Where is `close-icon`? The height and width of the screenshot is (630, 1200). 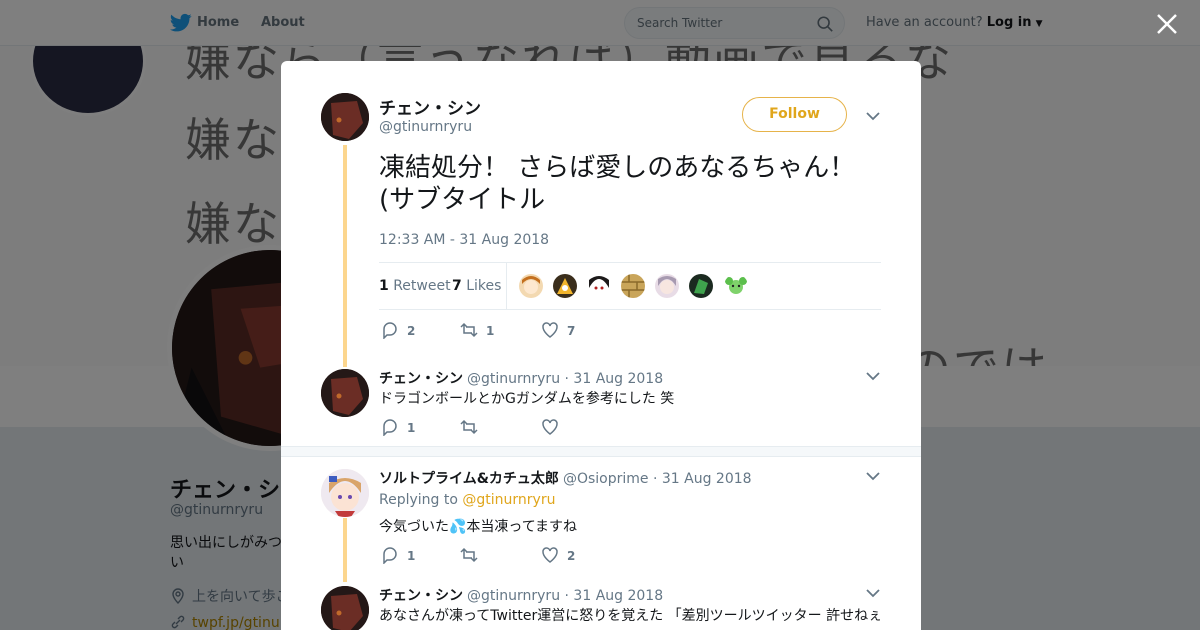
close-icon is located at coordinates (1167, 24).